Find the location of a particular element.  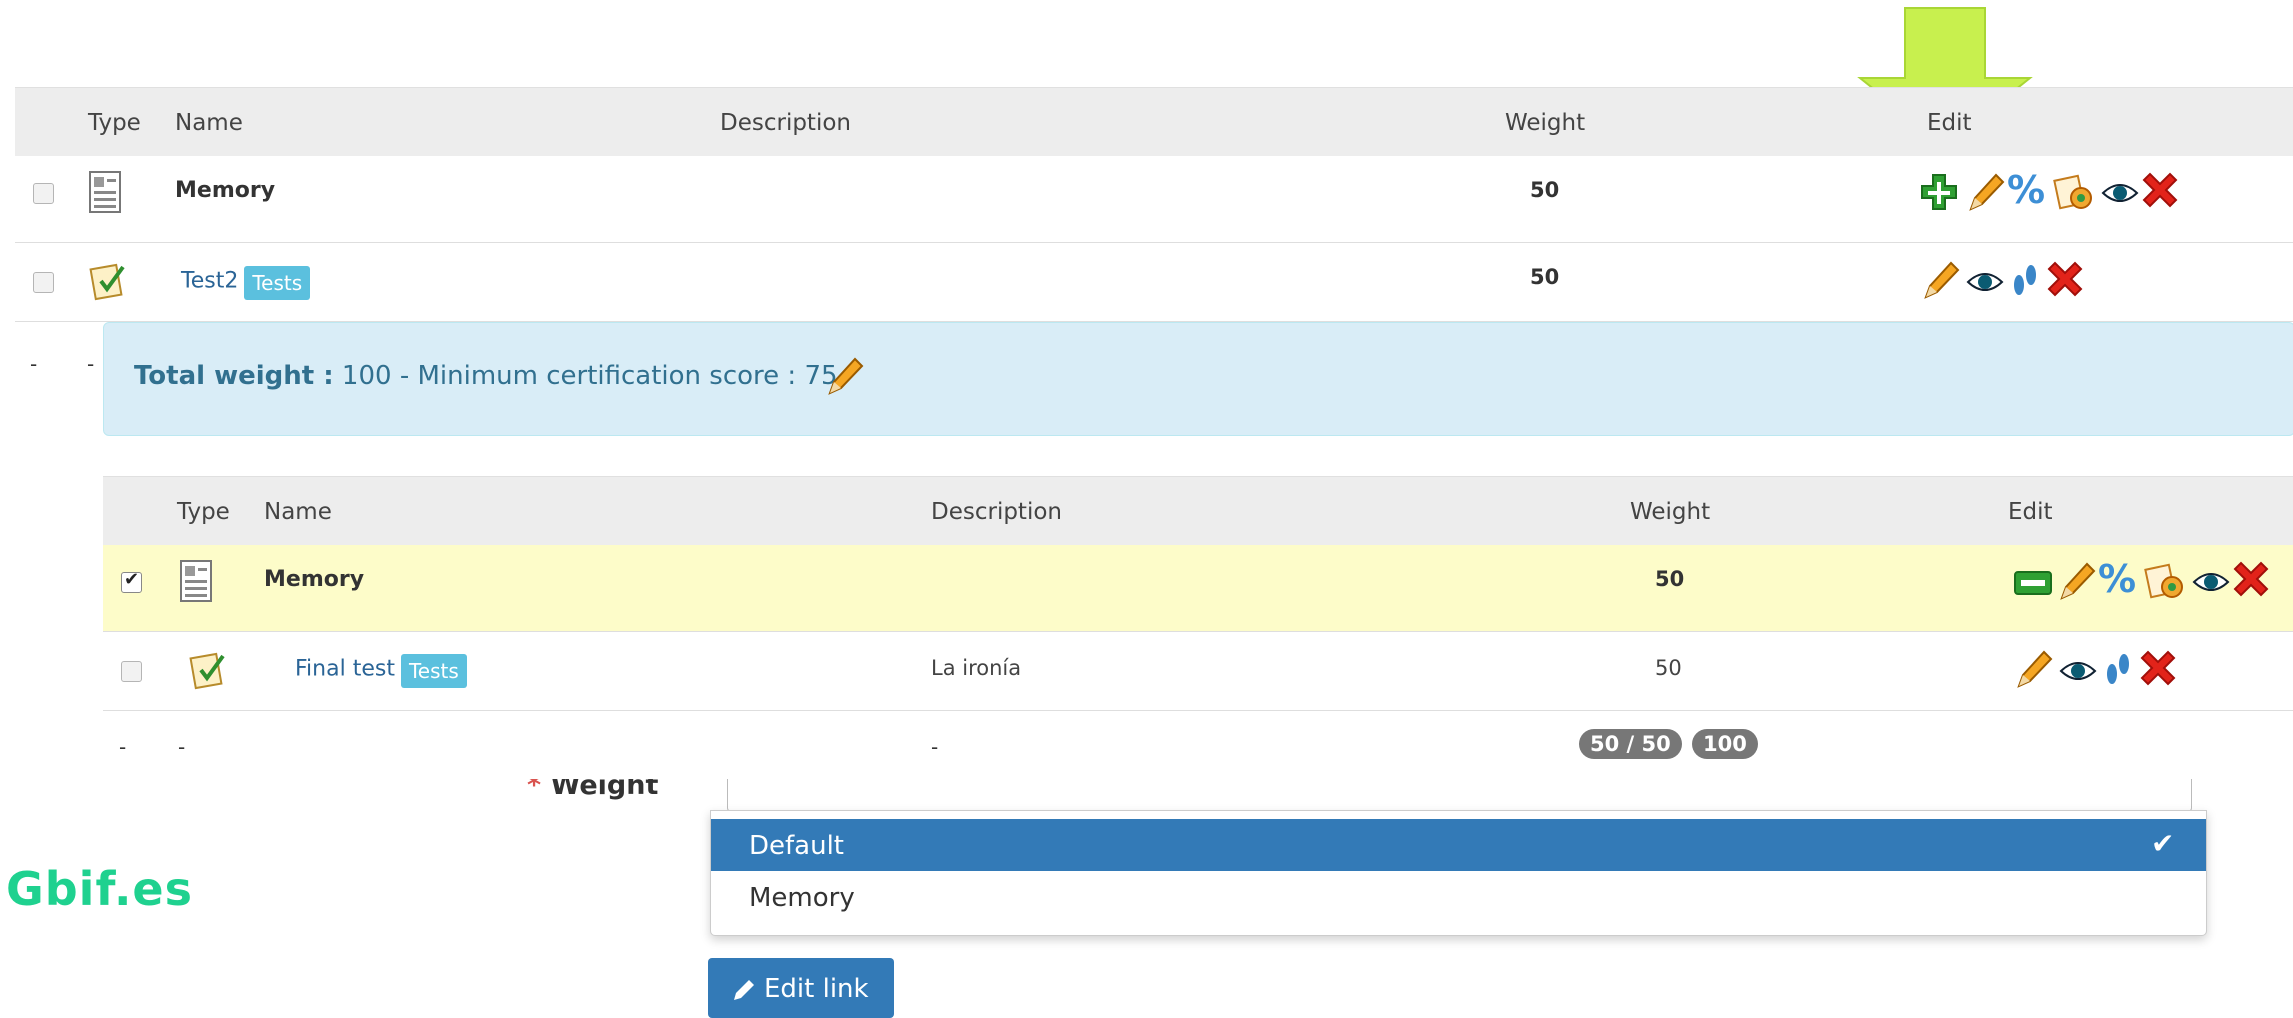

edit-link-button: Edit link is located at coordinates (801, 988).